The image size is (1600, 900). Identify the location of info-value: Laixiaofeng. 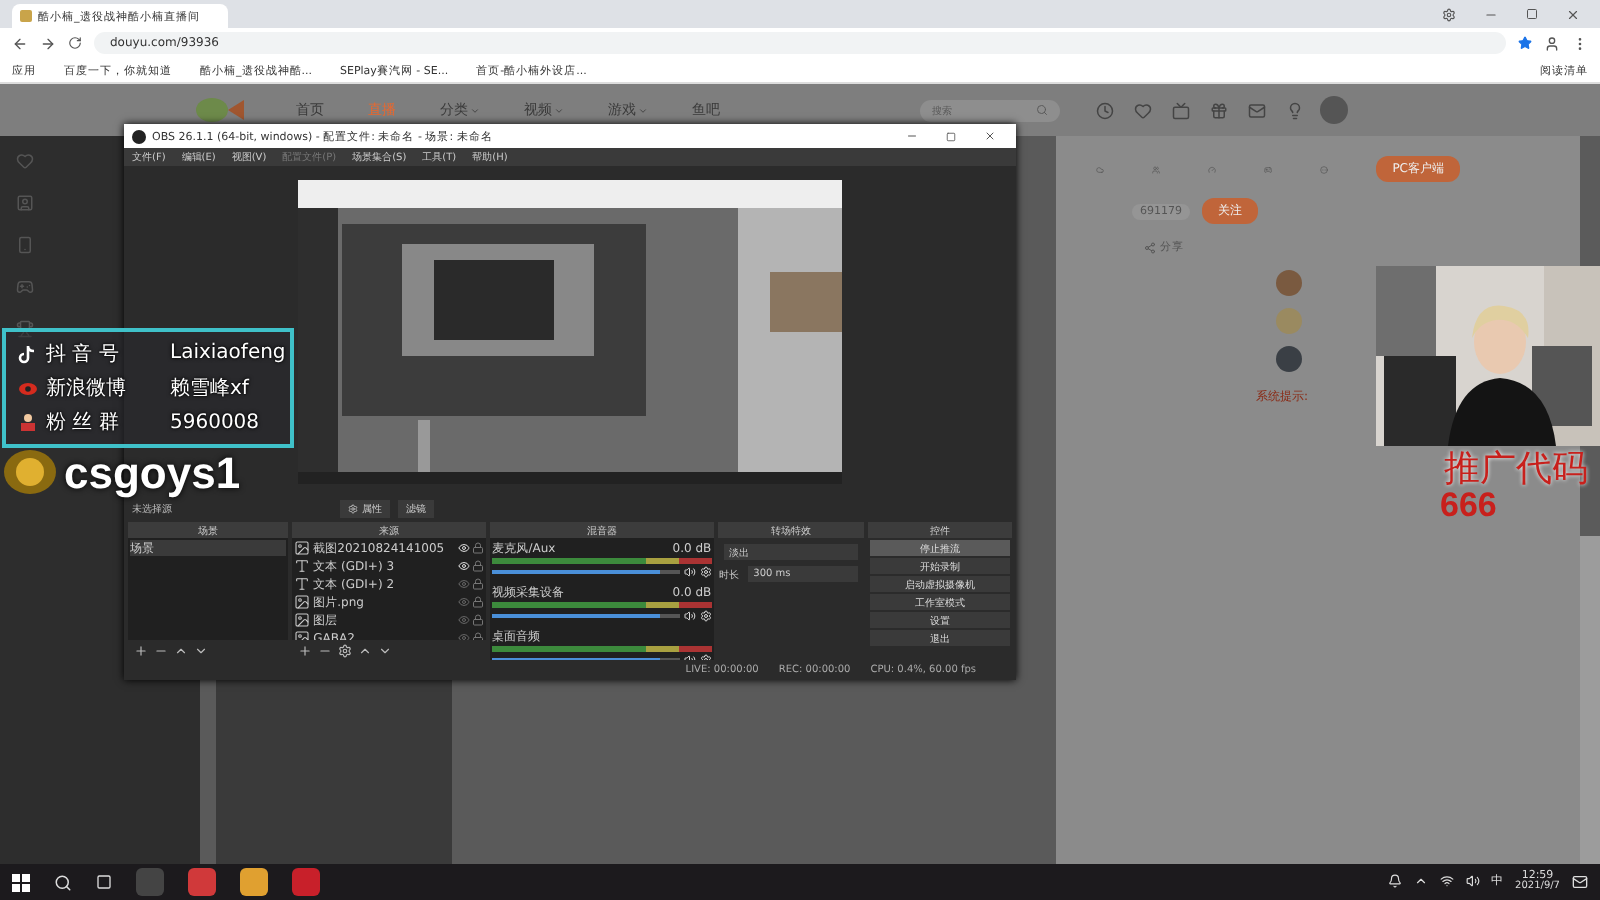
(228, 353).